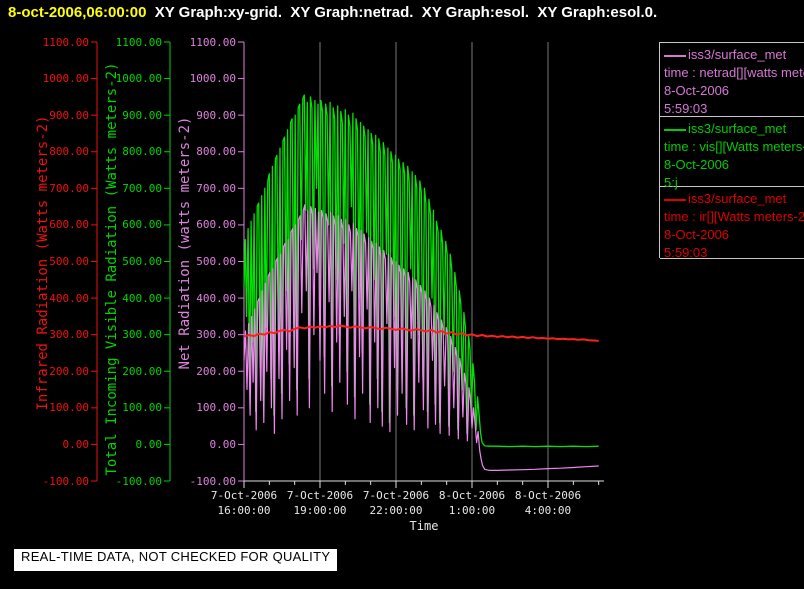 The image size is (804, 589). What do you see at coordinates (734, 146) in the screenshot?
I see `legend-variable-label: time : vis[][Watts meters-2]` at bounding box center [734, 146].